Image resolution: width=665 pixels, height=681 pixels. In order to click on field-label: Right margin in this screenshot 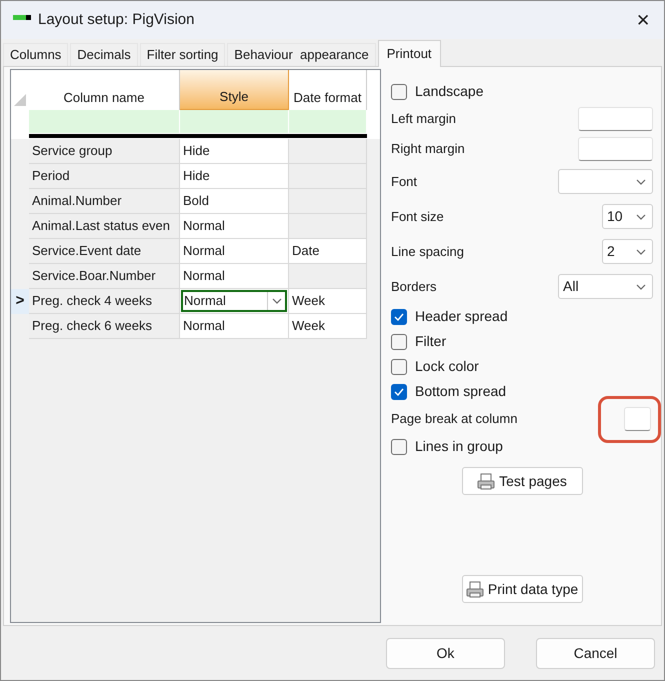, I will do `click(428, 149)`.